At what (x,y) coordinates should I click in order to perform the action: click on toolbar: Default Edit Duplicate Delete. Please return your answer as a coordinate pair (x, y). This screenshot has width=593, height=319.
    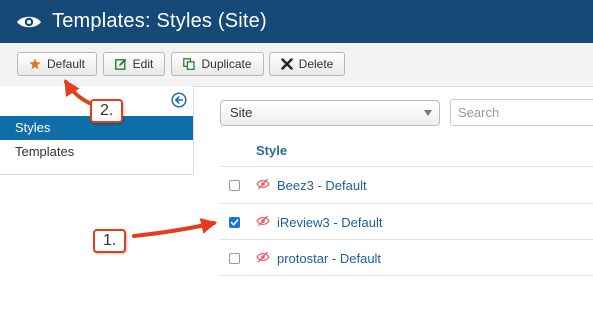
    Looking at the image, I should click on (296, 65).